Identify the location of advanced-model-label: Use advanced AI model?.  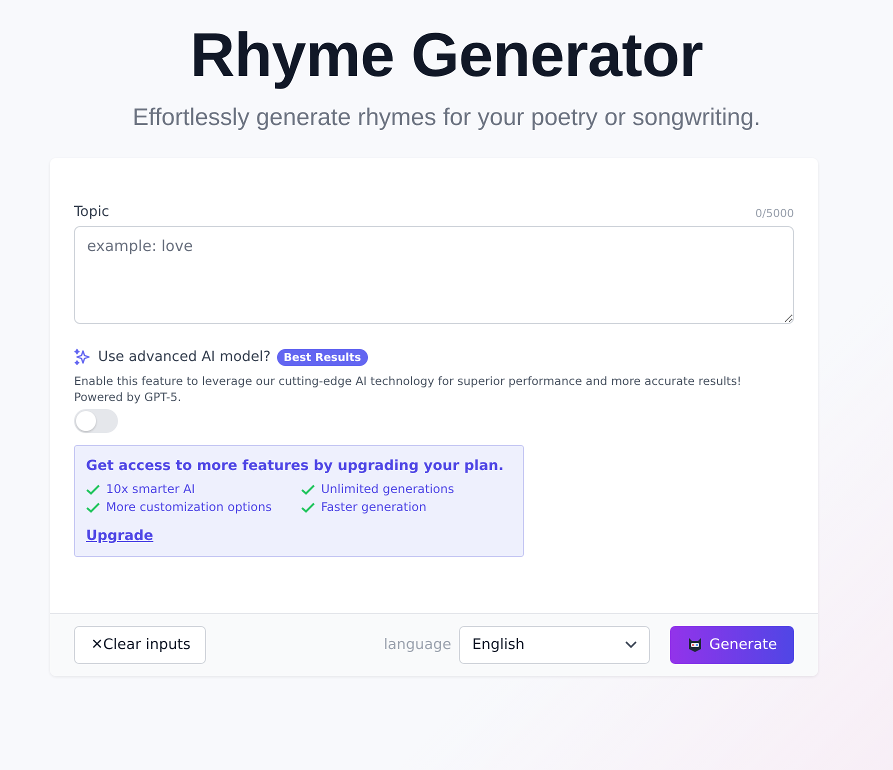
(184, 357).